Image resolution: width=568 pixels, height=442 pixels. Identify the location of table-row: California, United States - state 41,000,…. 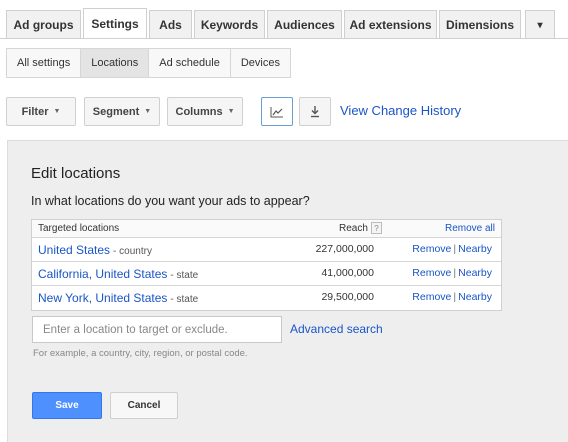
(266, 274).